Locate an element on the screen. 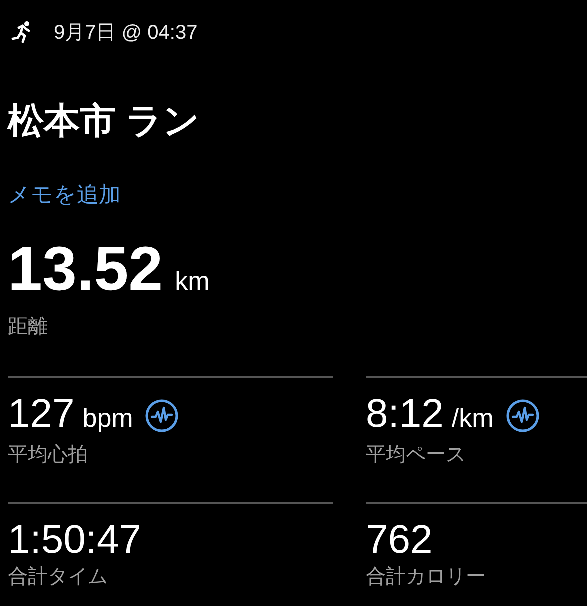 The image size is (587, 606). stat-value: 1:50:47 is located at coordinates (75, 540).